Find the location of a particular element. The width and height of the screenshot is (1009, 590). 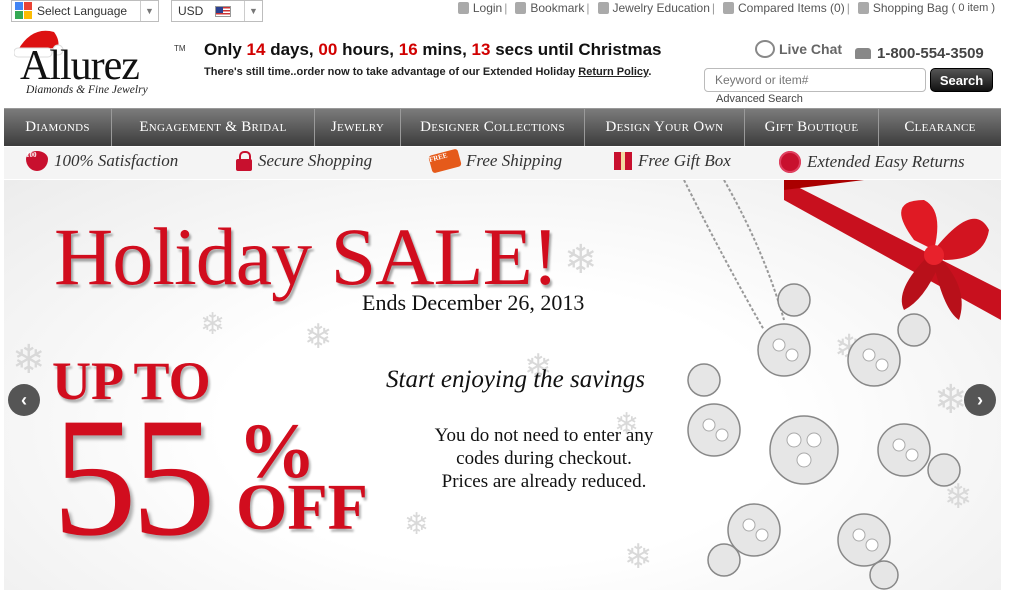

login-label: Login is located at coordinates (487, 8).